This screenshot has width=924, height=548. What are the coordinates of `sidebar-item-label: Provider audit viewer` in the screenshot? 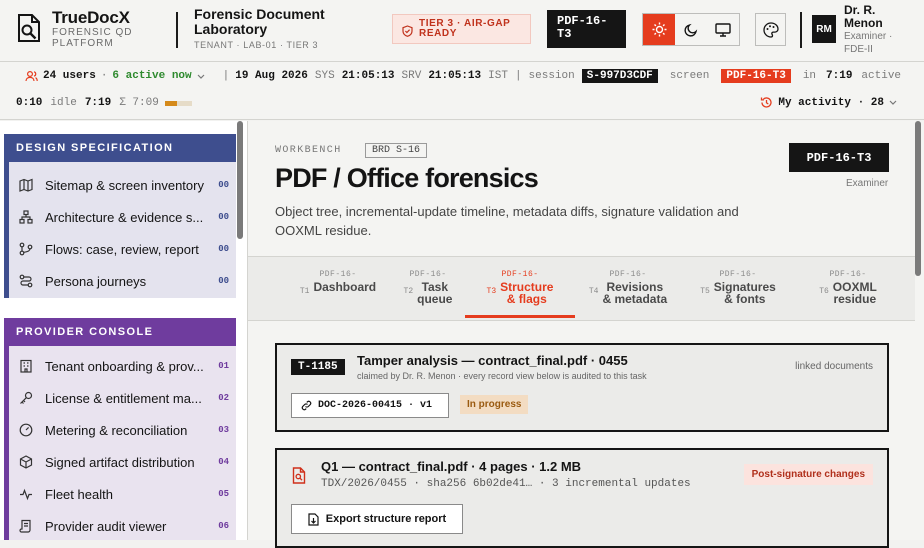 It's located at (106, 526).